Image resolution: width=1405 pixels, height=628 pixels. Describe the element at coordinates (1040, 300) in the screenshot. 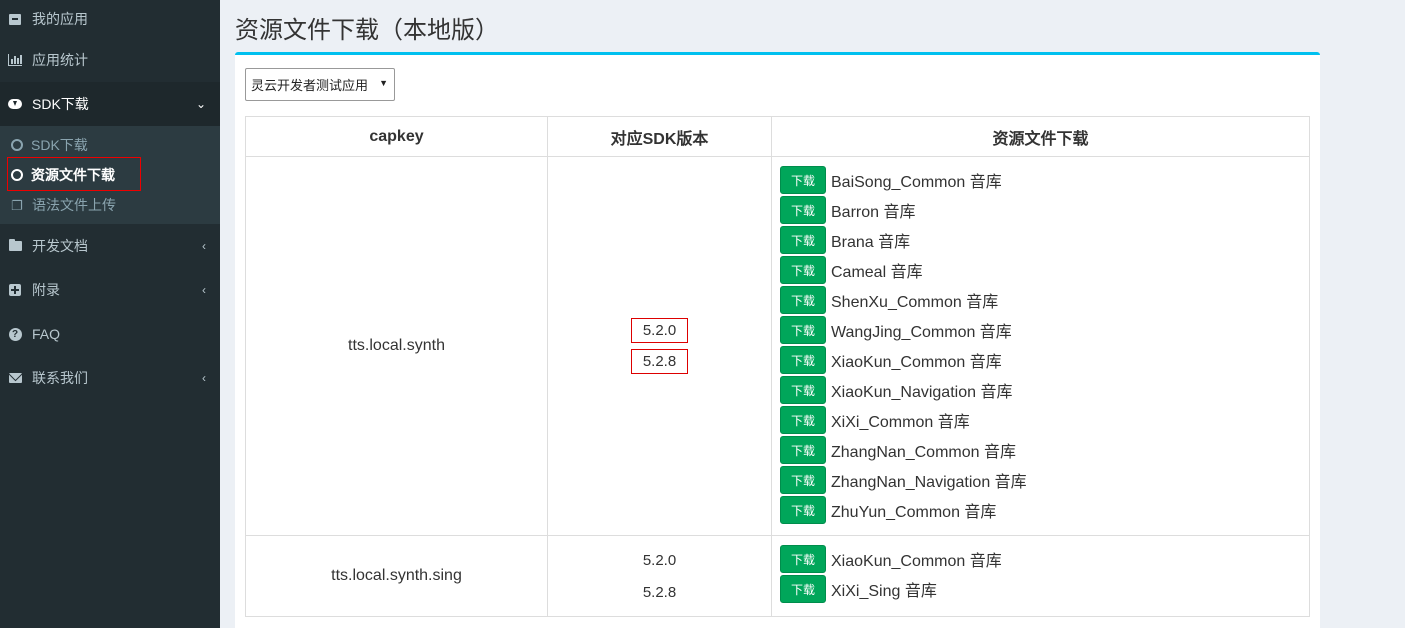

I see `resource-item: 下载 ShenXu_Common 音库` at that location.